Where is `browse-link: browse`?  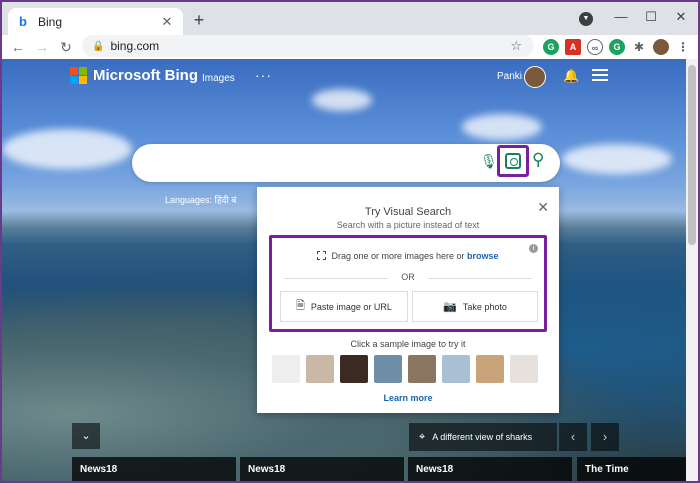
browse-link: browse is located at coordinates (483, 256).